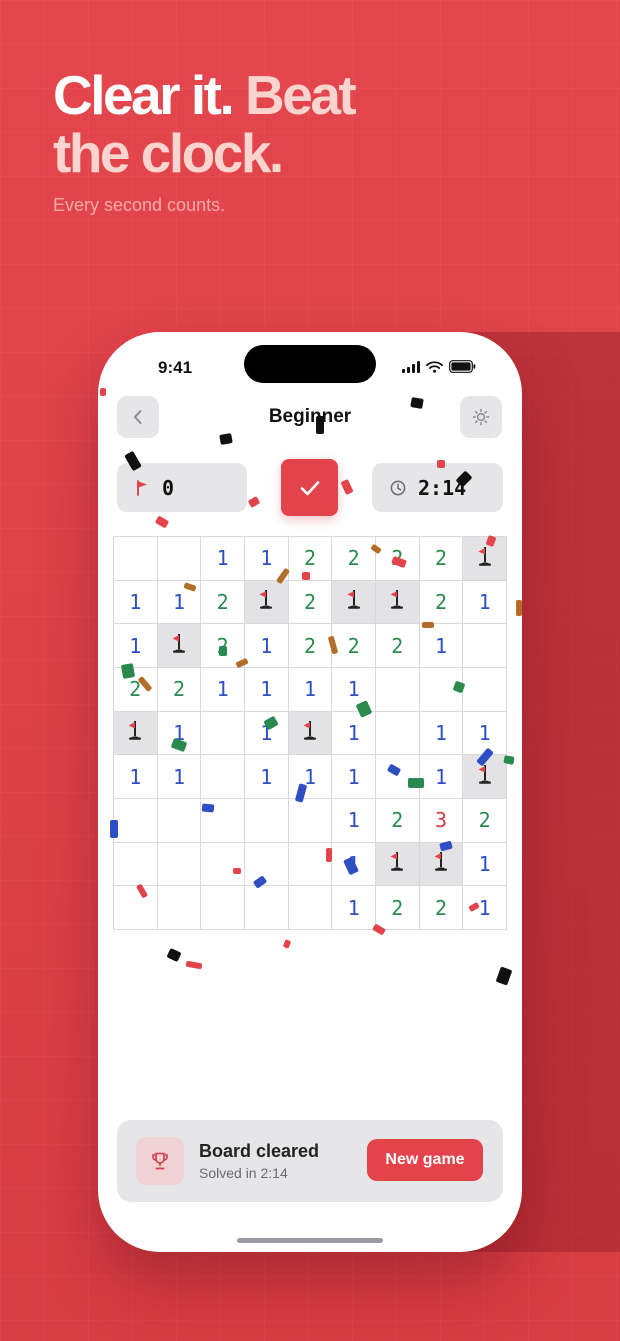  Describe the element at coordinates (481, 417) in the screenshot. I see `settings-button` at that location.